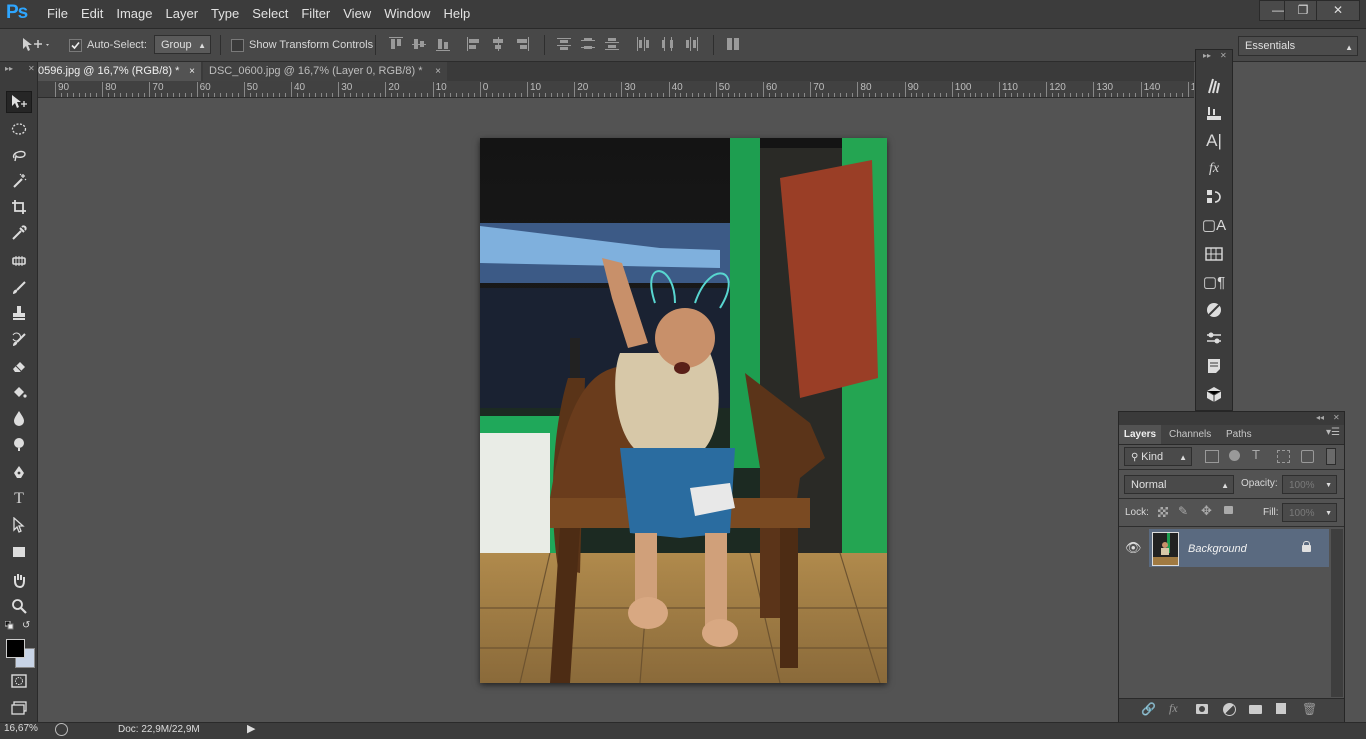 This screenshot has width=1366, height=739. I want to click on filter-shape-layer-icon, so click(1283, 456).